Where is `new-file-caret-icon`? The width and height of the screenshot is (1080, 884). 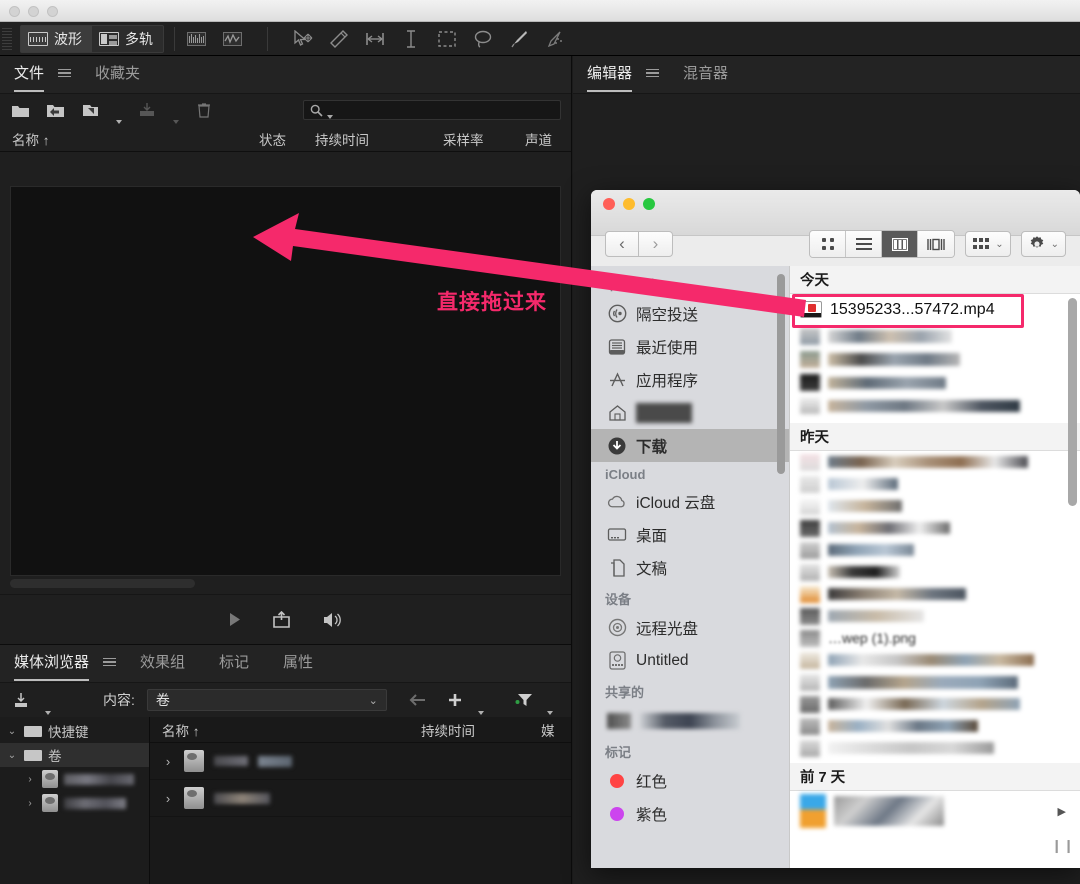
new-file-caret-icon is located at coordinates (119, 122).